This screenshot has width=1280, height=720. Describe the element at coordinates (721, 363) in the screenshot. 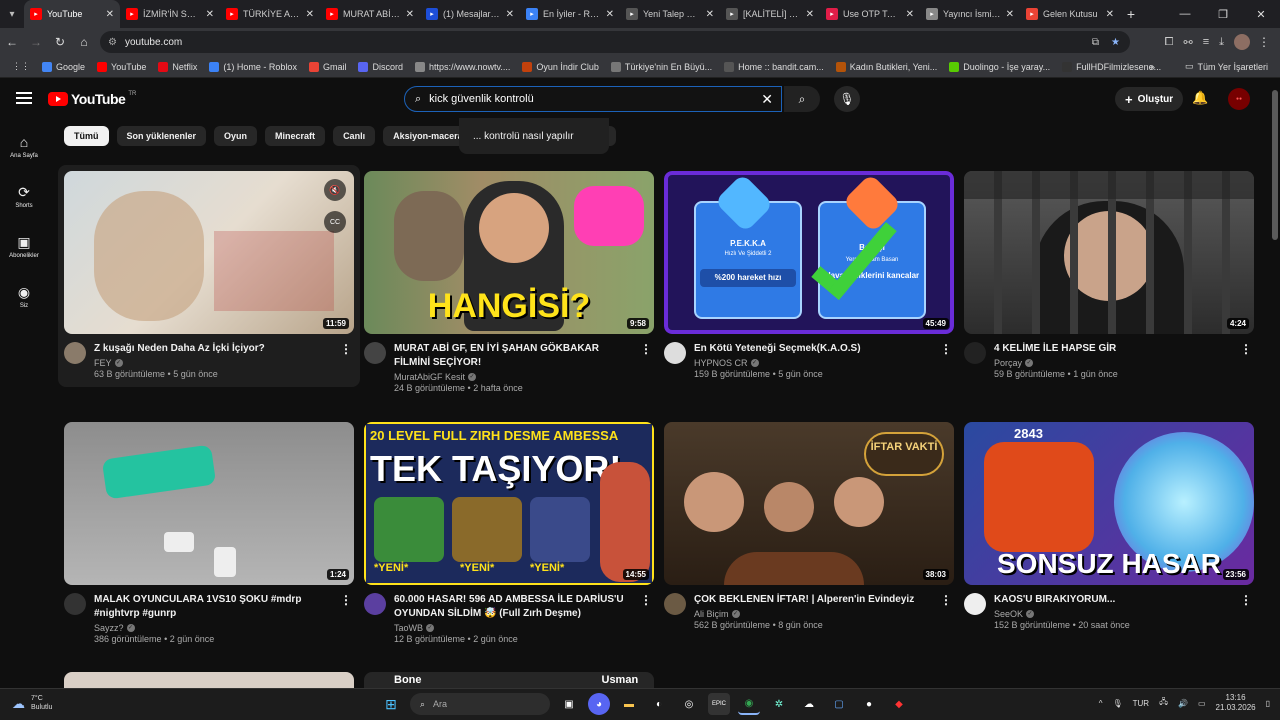

I see `channel-name: HYPNOS CR` at that location.